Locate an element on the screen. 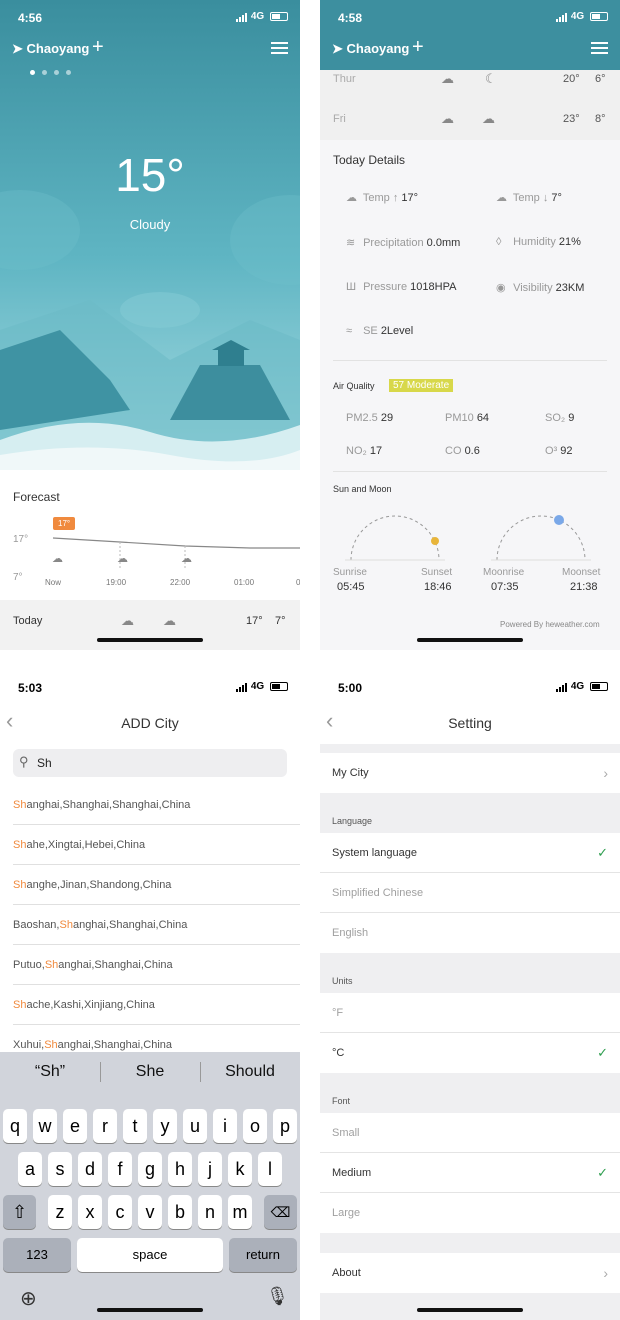  pm10-label: PM10 is located at coordinates (459, 418).